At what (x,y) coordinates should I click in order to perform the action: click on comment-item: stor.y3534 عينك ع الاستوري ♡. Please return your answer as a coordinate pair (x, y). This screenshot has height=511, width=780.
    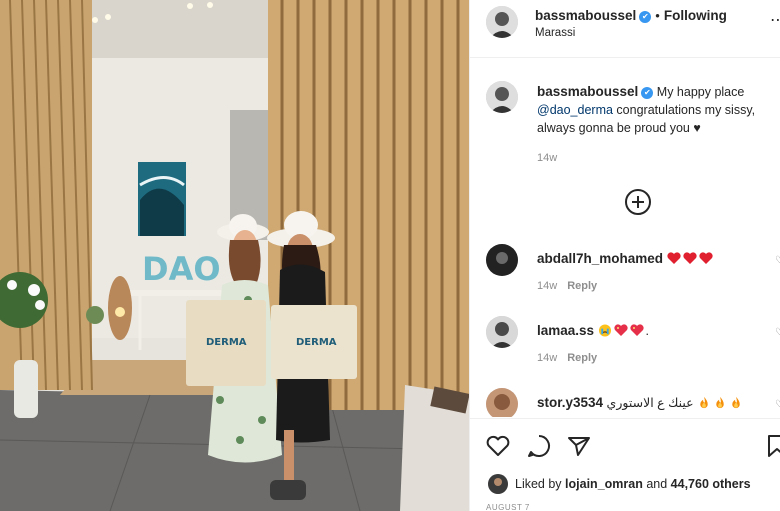
    Looking at the image, I should click on (625, 402).